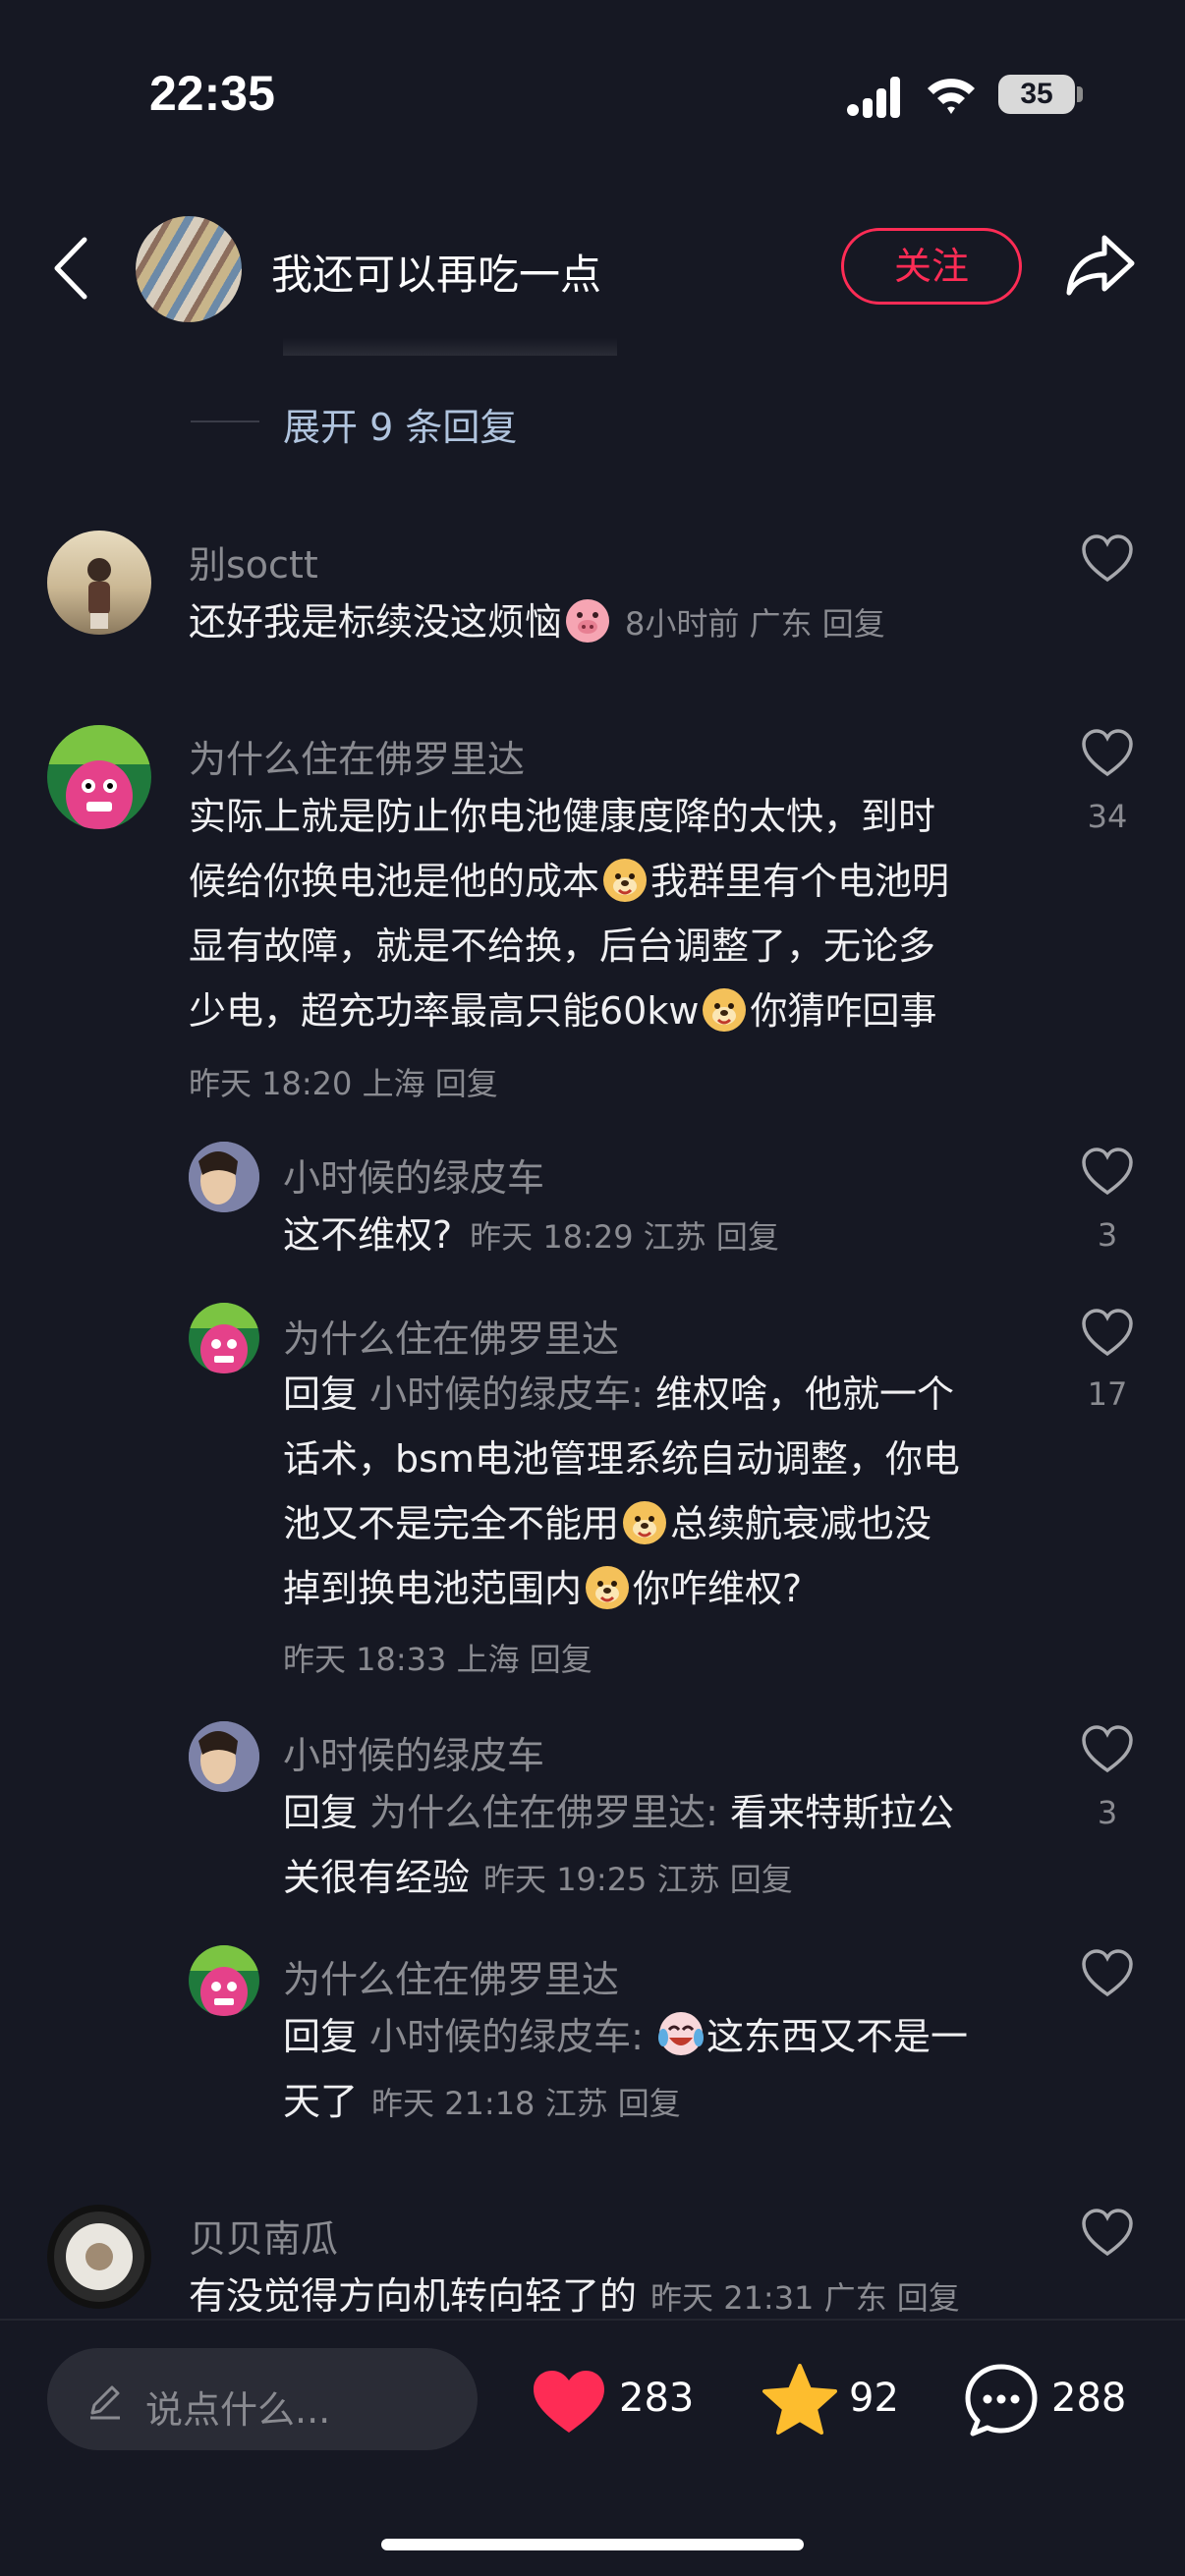  I want to click on avatar-plate, so click(99, 2257).